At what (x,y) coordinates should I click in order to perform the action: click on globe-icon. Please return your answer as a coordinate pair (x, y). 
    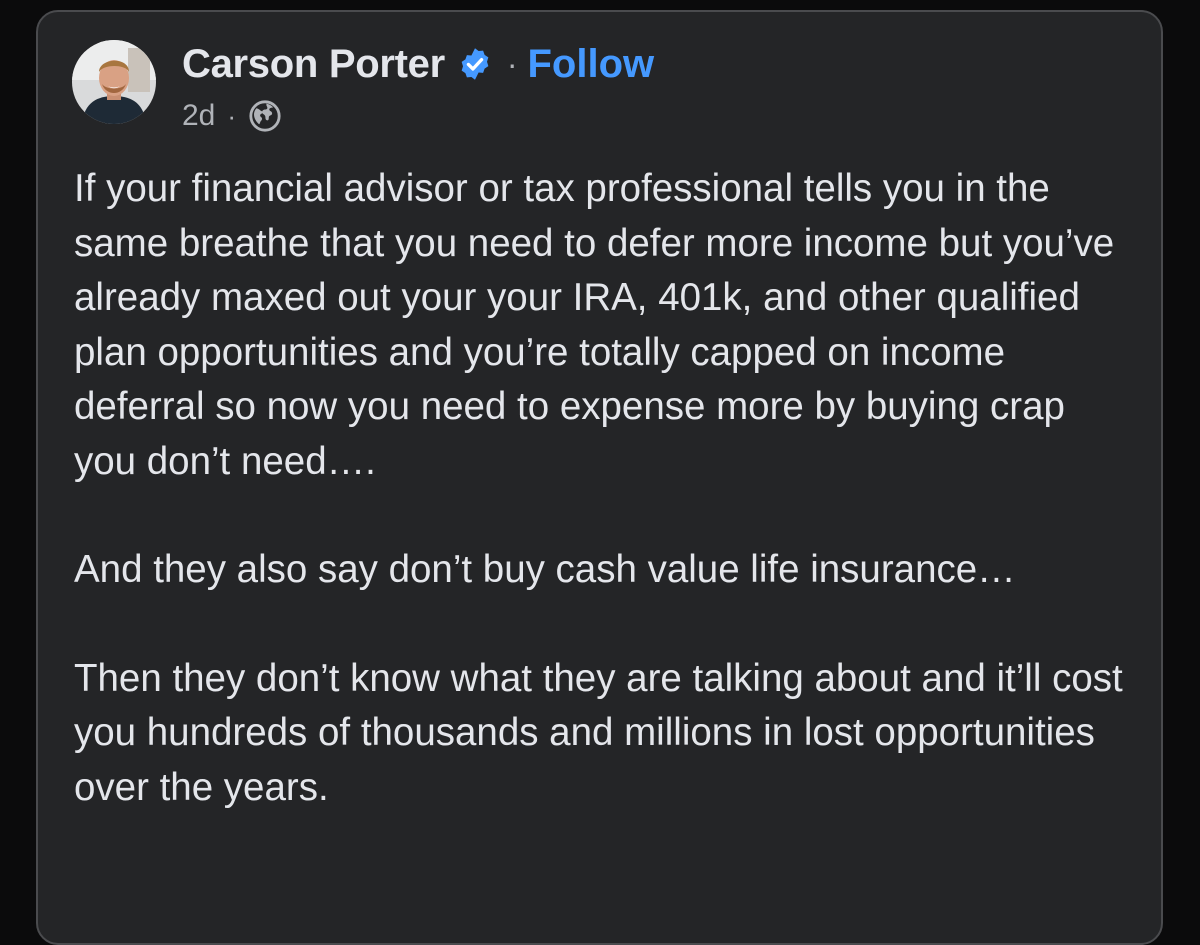
    Looking at the image, I should click on (265, 116).